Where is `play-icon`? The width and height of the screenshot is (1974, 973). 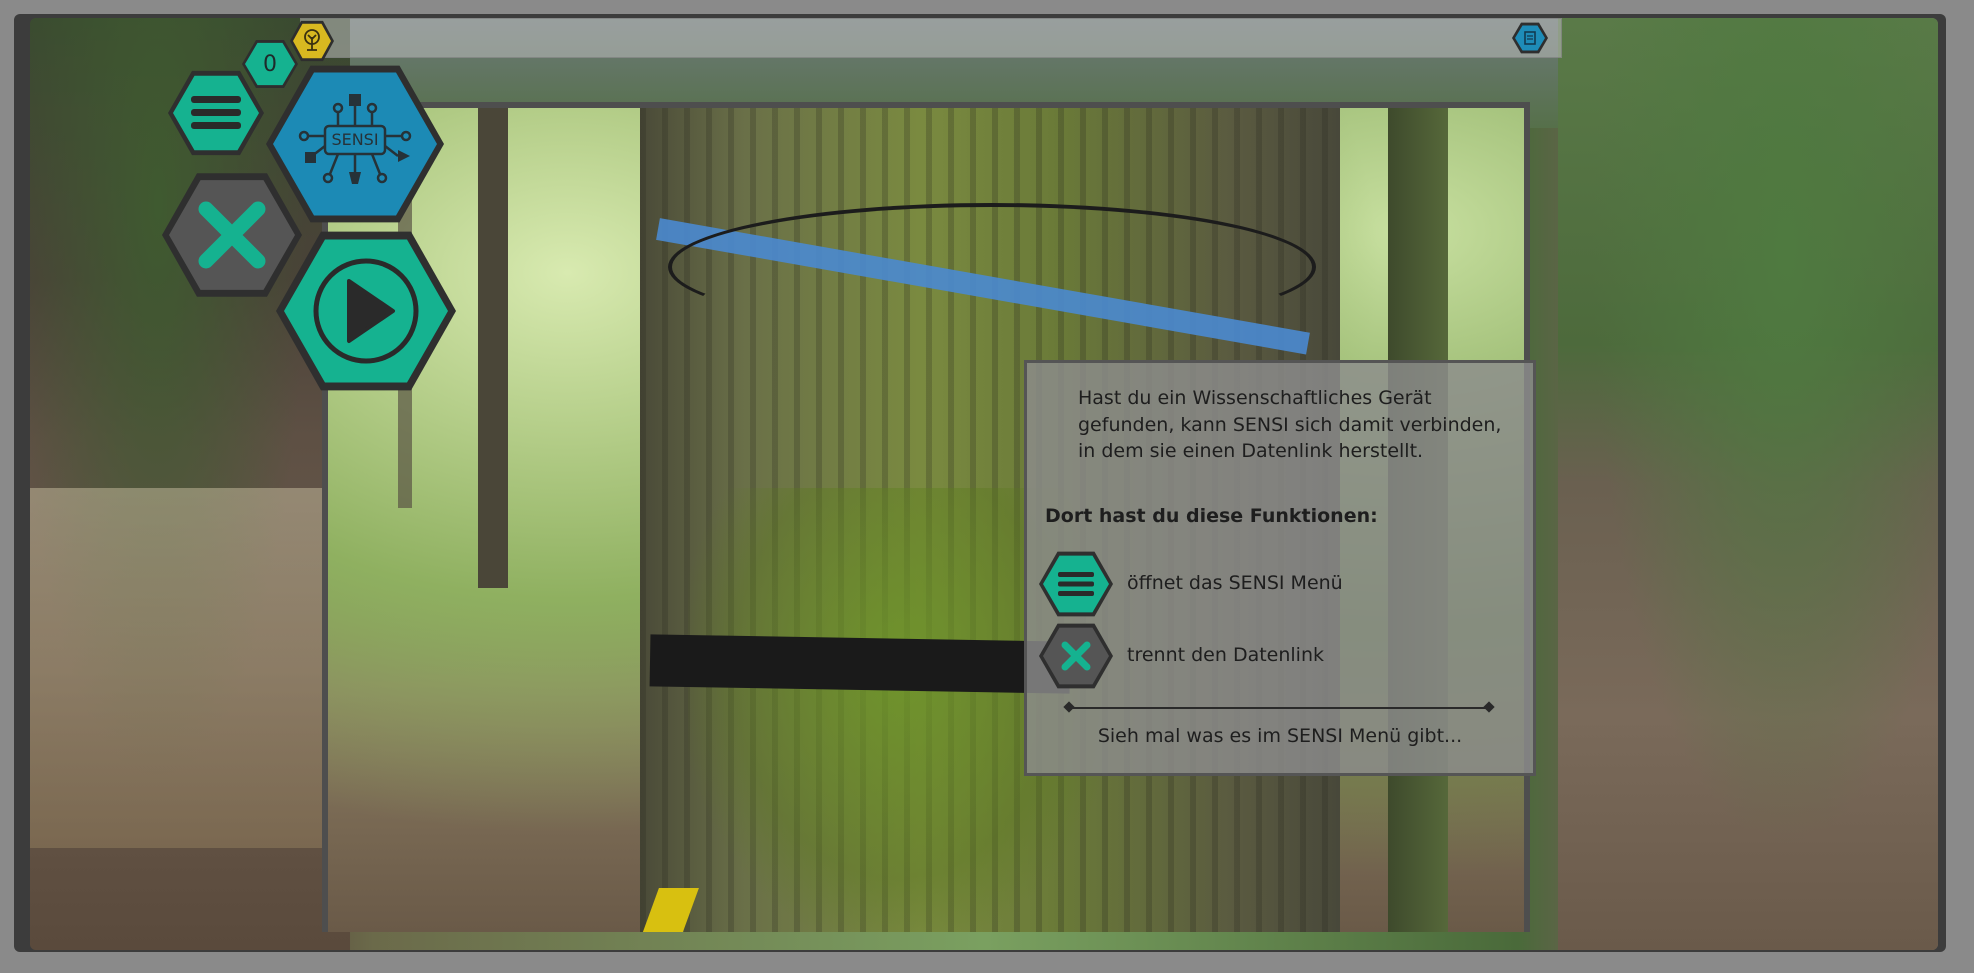
play-icon is located at coordinates (366, 311).